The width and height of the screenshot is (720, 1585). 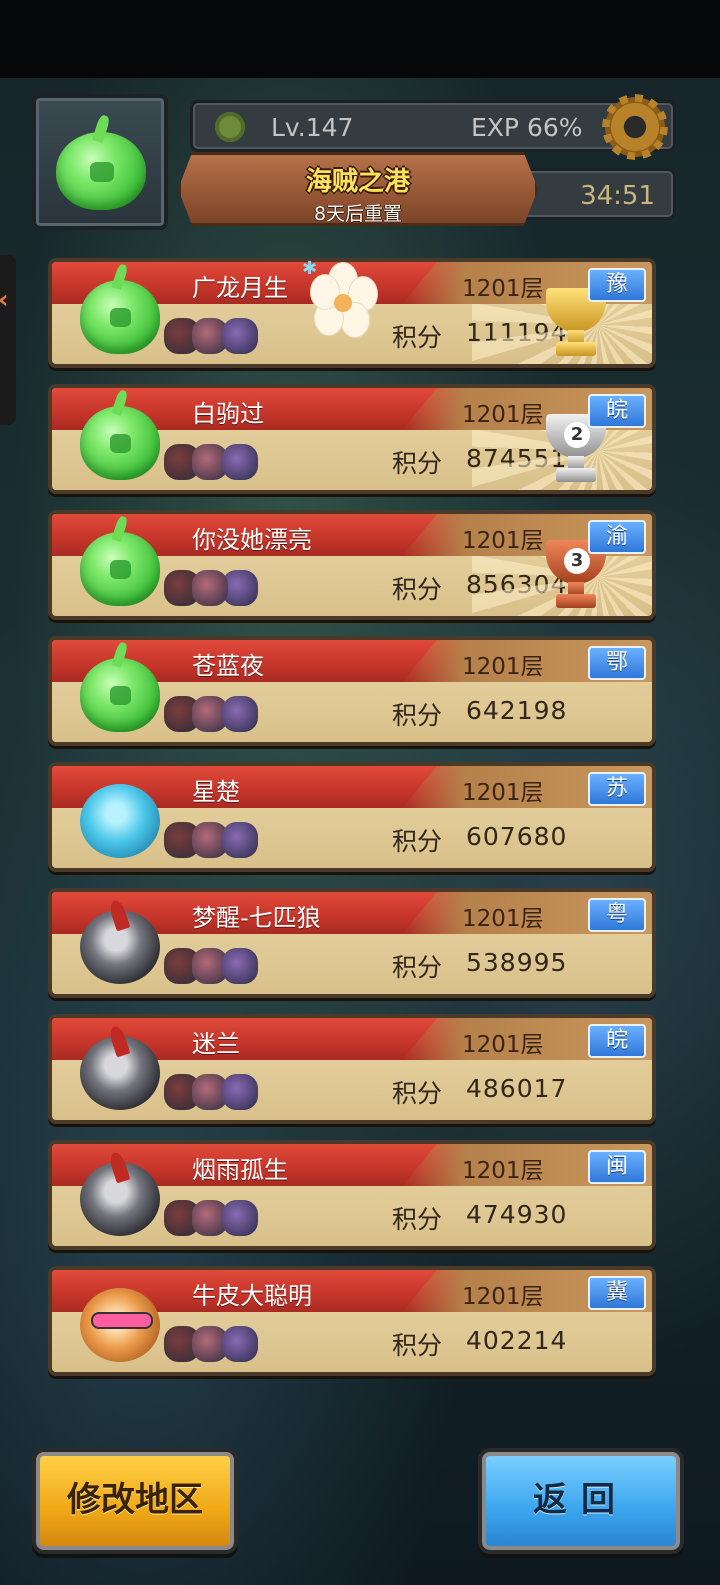 What do you see at coordinates (352, 565) in the screenshot?
I see `ranking-row: 你没她漂亮 1201层 渝 3 积分 856304` at bounding box center [352, 565].